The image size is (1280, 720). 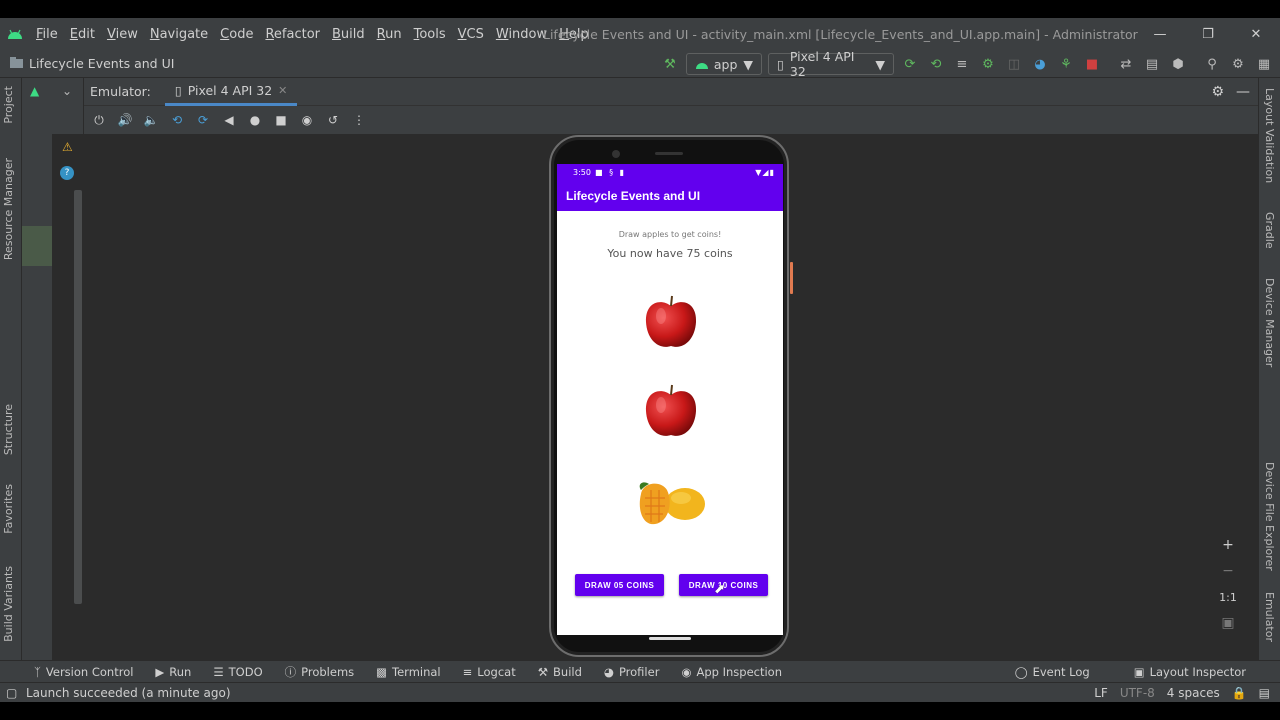 I want to click on menu-vcs: VCS, so click(x=471, y=34).